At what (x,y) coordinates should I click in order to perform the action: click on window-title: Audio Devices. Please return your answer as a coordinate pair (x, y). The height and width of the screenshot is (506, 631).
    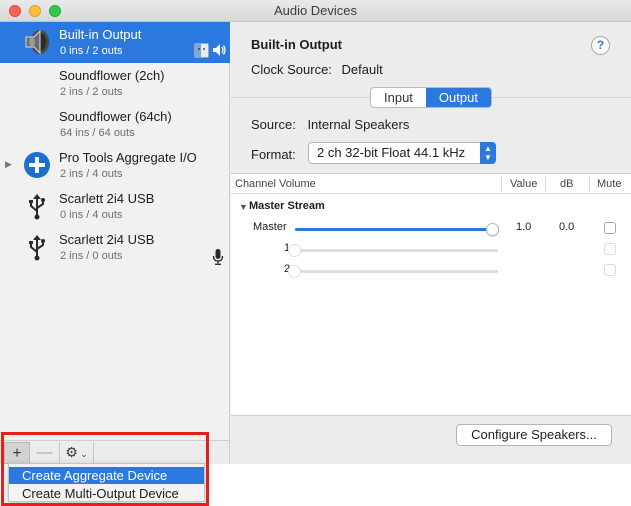
    Looking at the image, I should click on (315, 10).